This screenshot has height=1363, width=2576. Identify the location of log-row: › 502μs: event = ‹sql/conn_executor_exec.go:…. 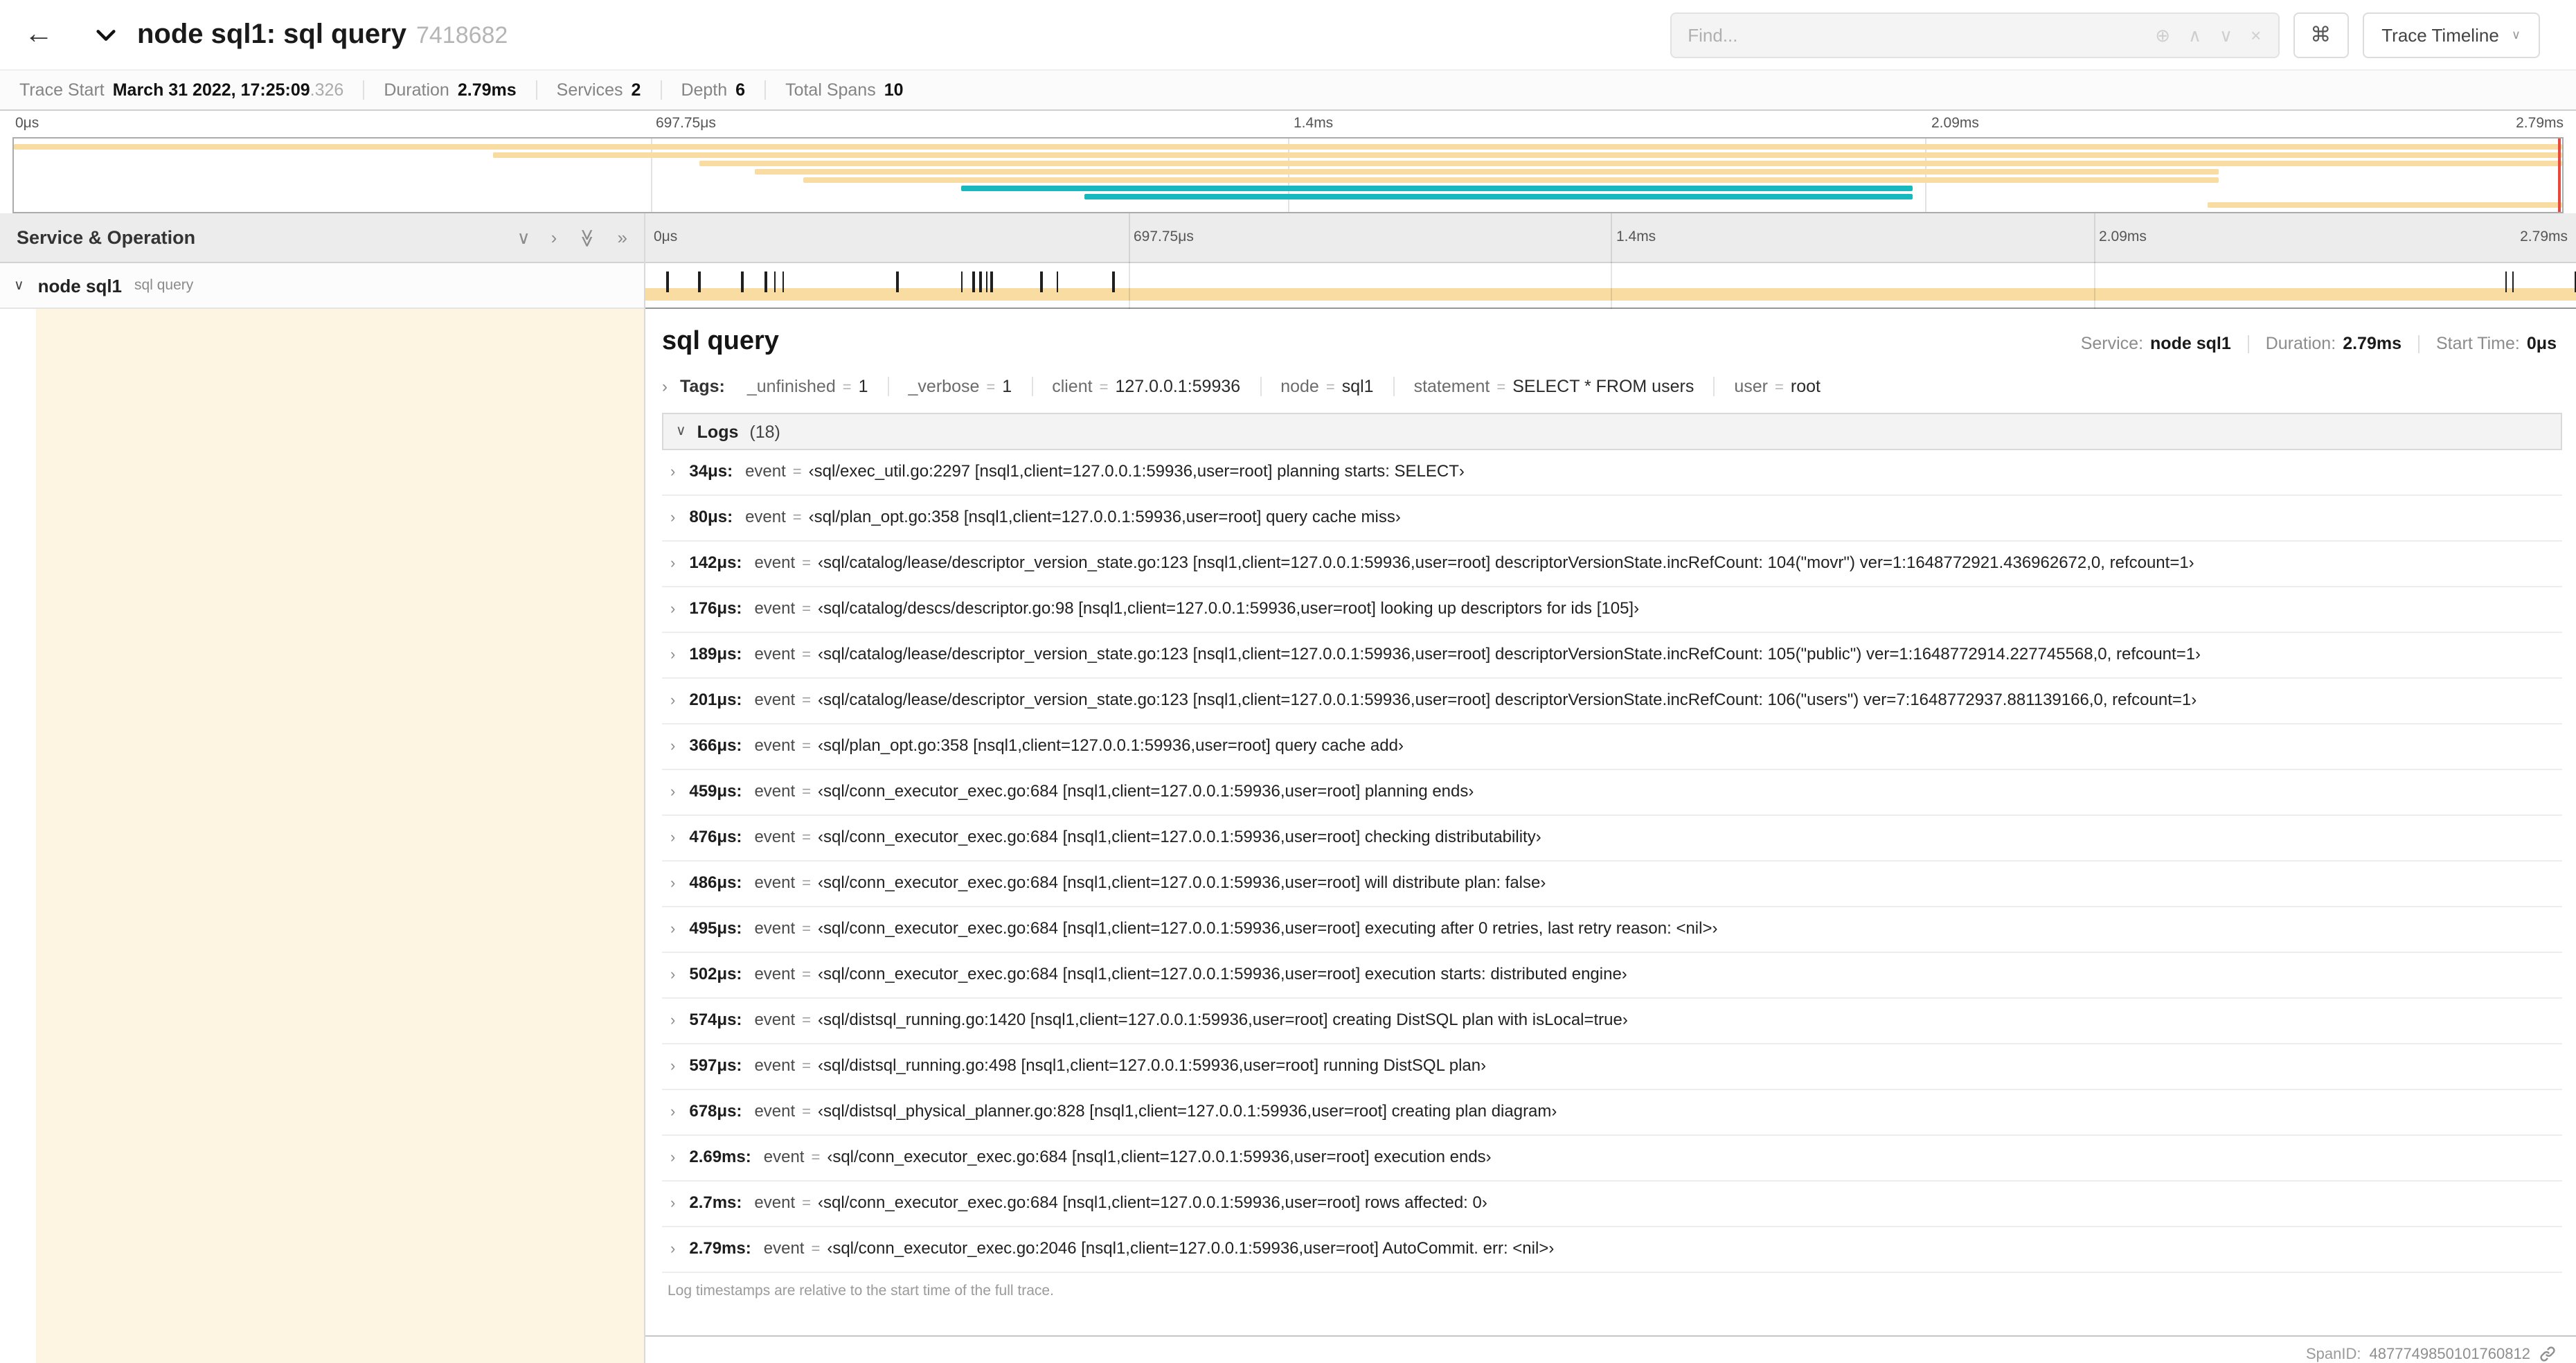
(1612, 976).